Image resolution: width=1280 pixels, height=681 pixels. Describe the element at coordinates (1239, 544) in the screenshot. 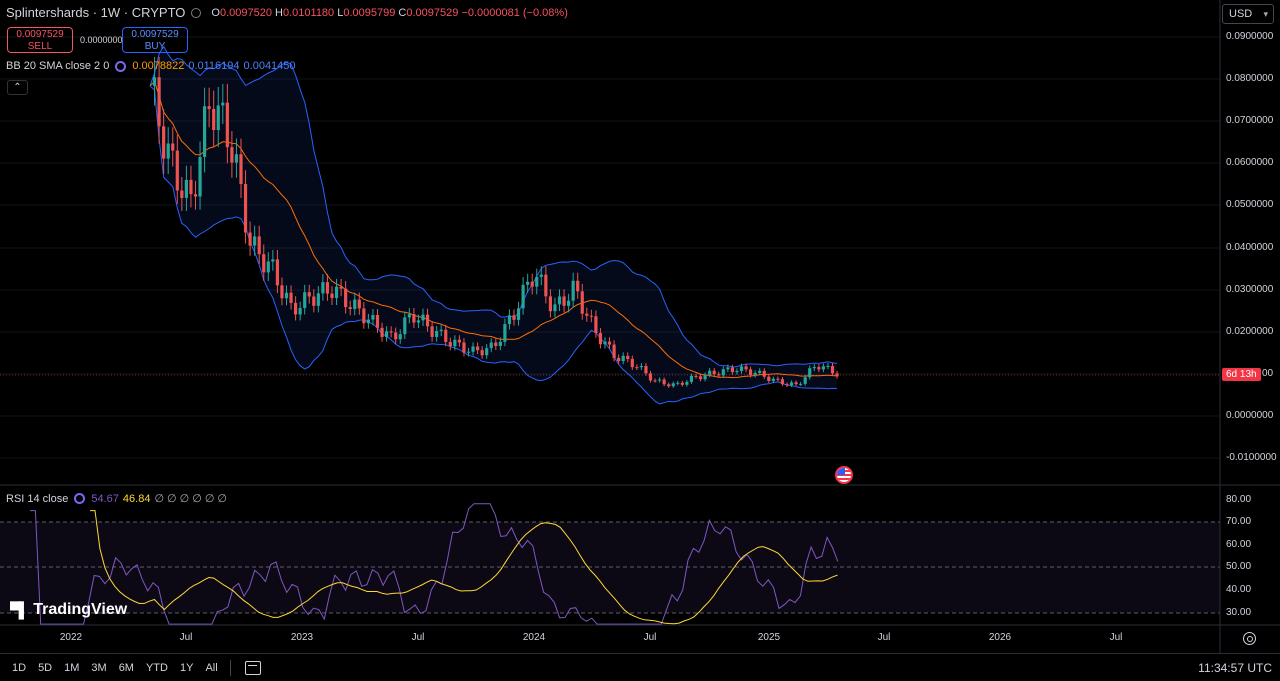

I see `rsi-axis-label: 60.00` at that location.